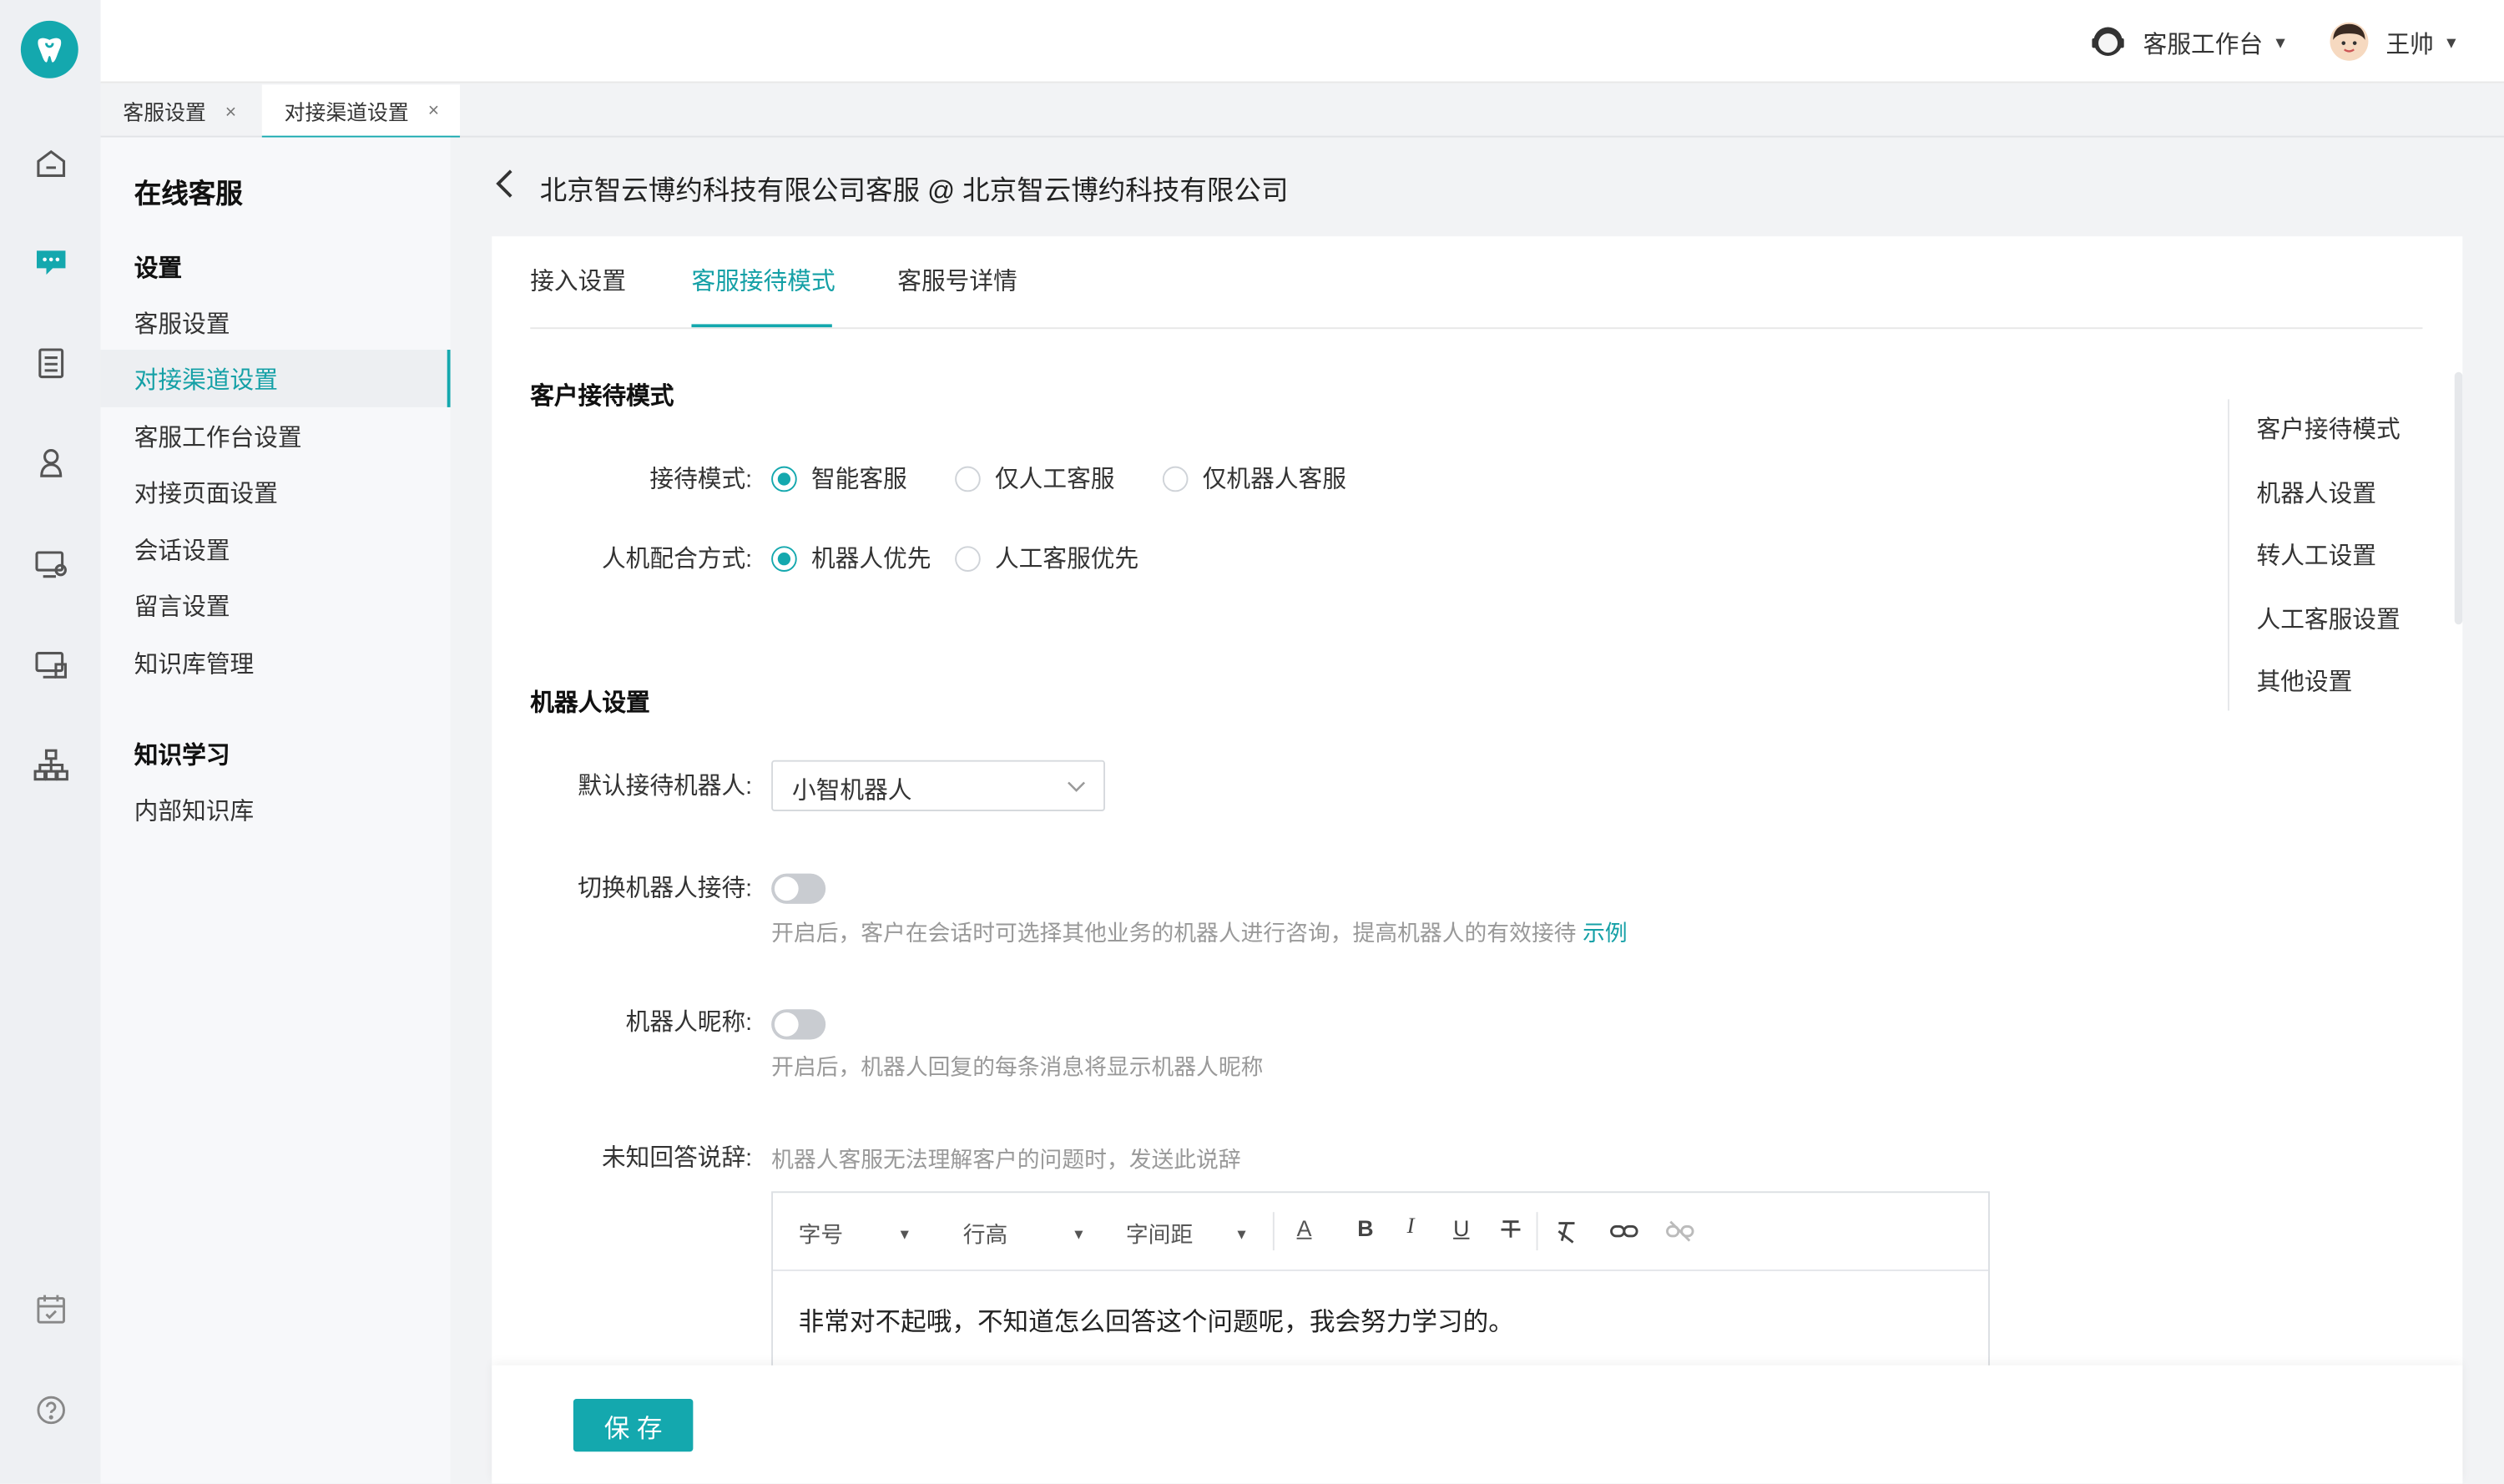  I want to click on italic-icon: I, so click(1411, 1228).